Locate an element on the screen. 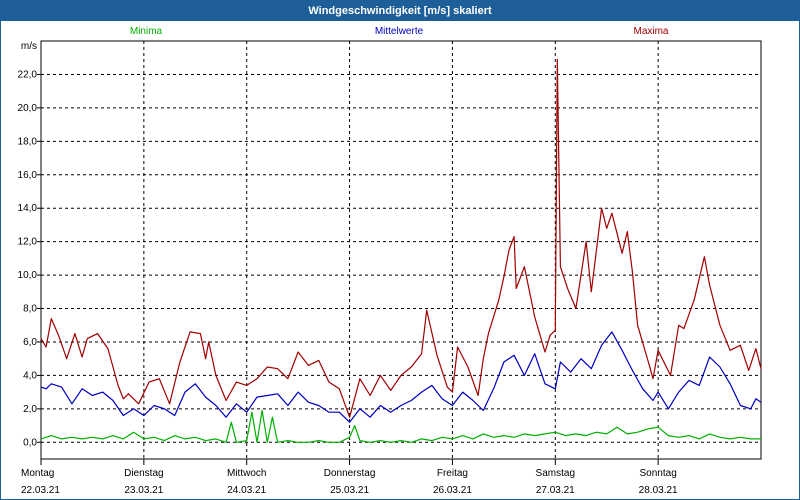 This screenshot has width=800, height=500. x-tick-day-label: Dienstag is located at coordinates (143, 473).